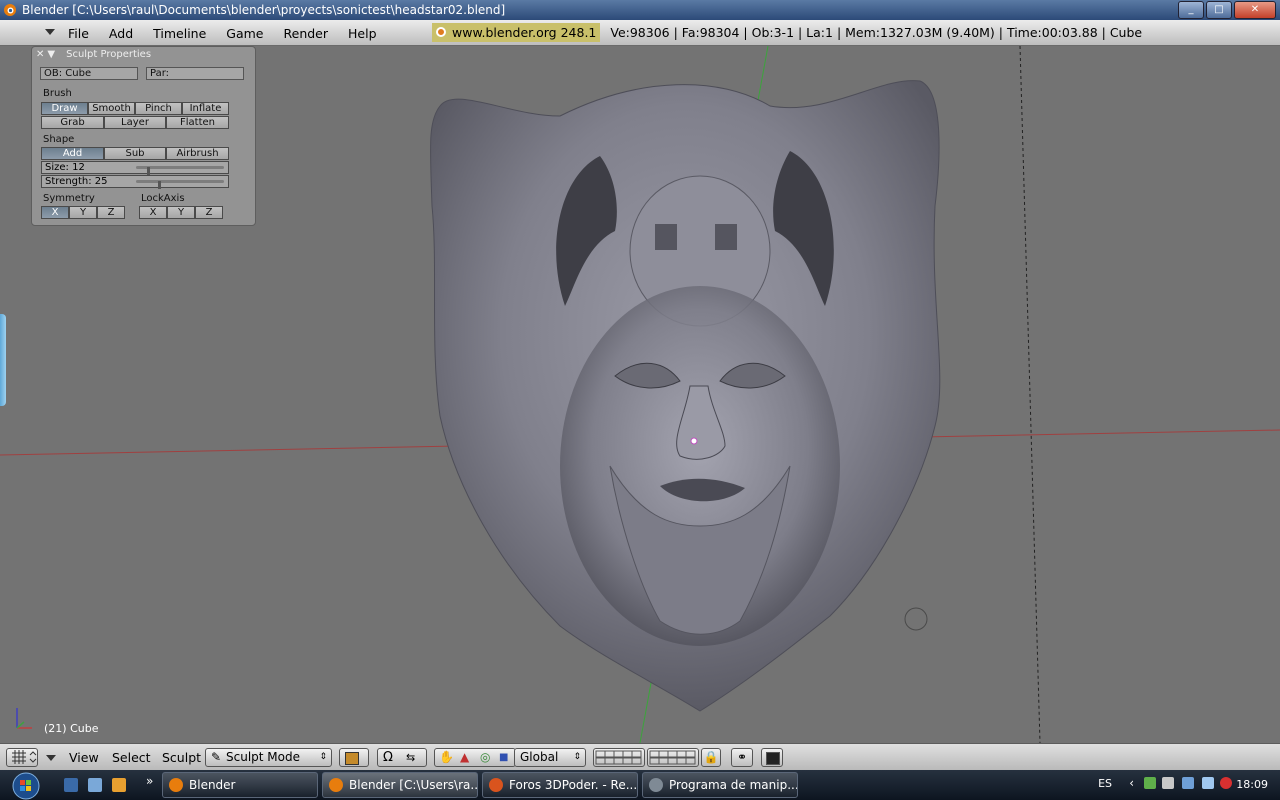 This screenshot has height=800, width=1280. I want to click on lock-icon: 🔒, so click(711, 757).